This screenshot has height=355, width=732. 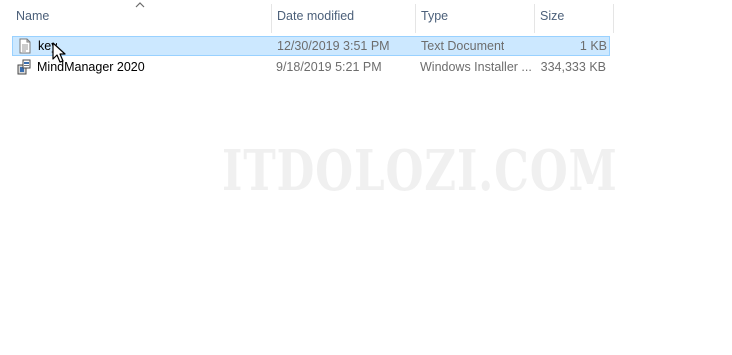 I want to click on file-size: 334,333 KB, so click(x=573, y=67).